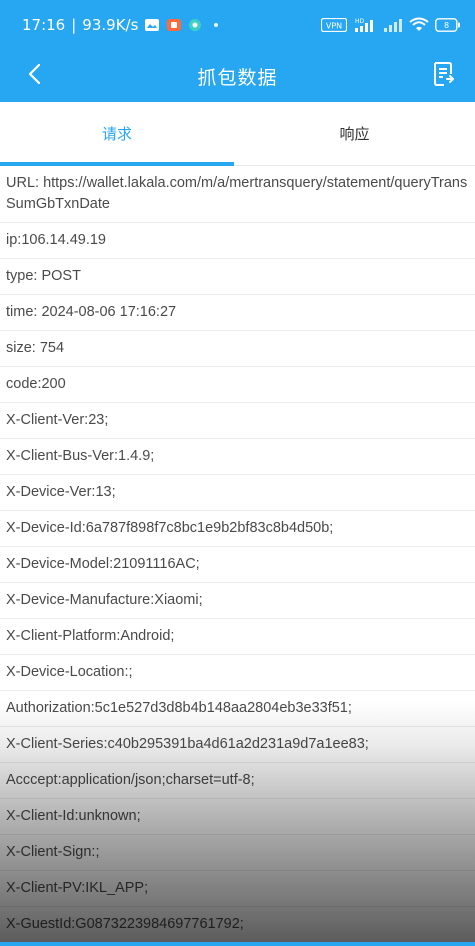  What do you see at coordinates (44, 25) in the screenshot?
I see `status-time: 17:16` at bounding box center [44, 25].